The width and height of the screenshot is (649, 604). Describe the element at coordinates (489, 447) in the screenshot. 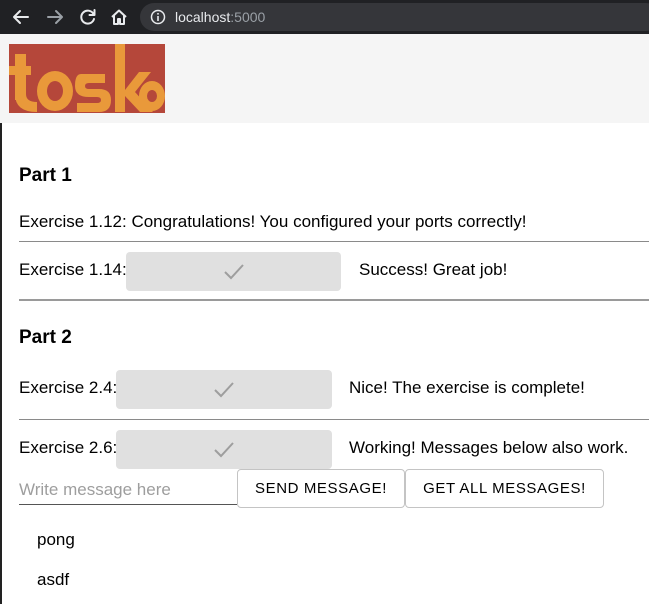

I see `exercise-2-6-status: Working! Messages below also work.` at that location.